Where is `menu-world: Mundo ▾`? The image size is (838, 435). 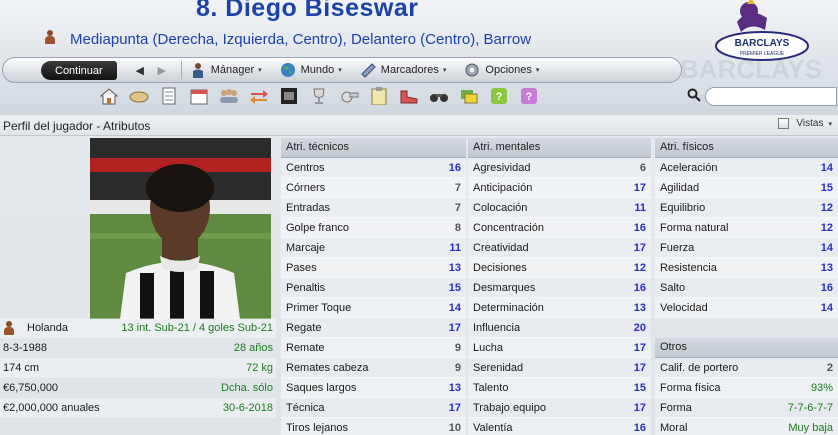 menu-world: Mundo ▾ is located at coordinates (311, 70).